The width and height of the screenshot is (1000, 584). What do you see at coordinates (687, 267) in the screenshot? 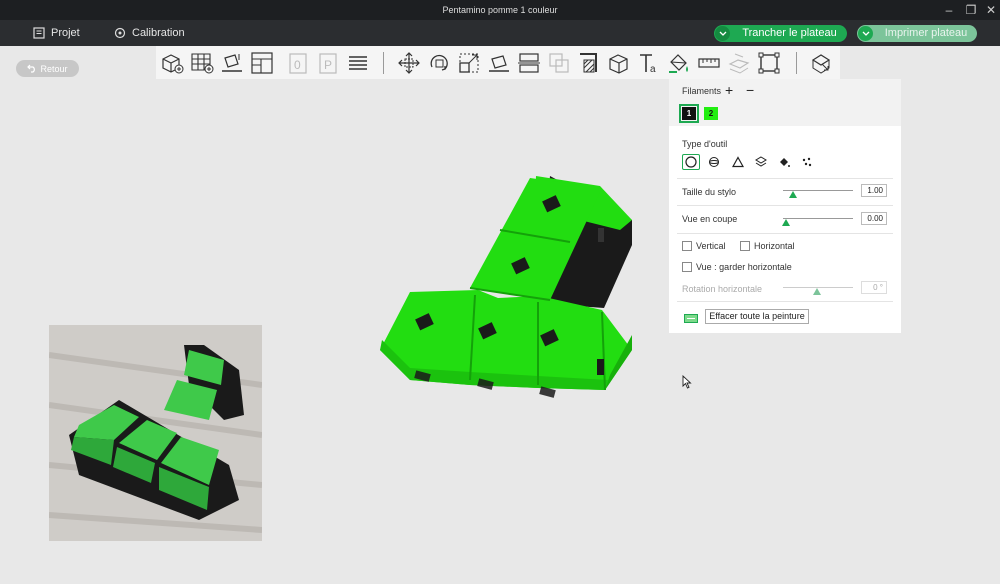
I see `keep-horizontal-checkbox` at bounding box center [687, 267].